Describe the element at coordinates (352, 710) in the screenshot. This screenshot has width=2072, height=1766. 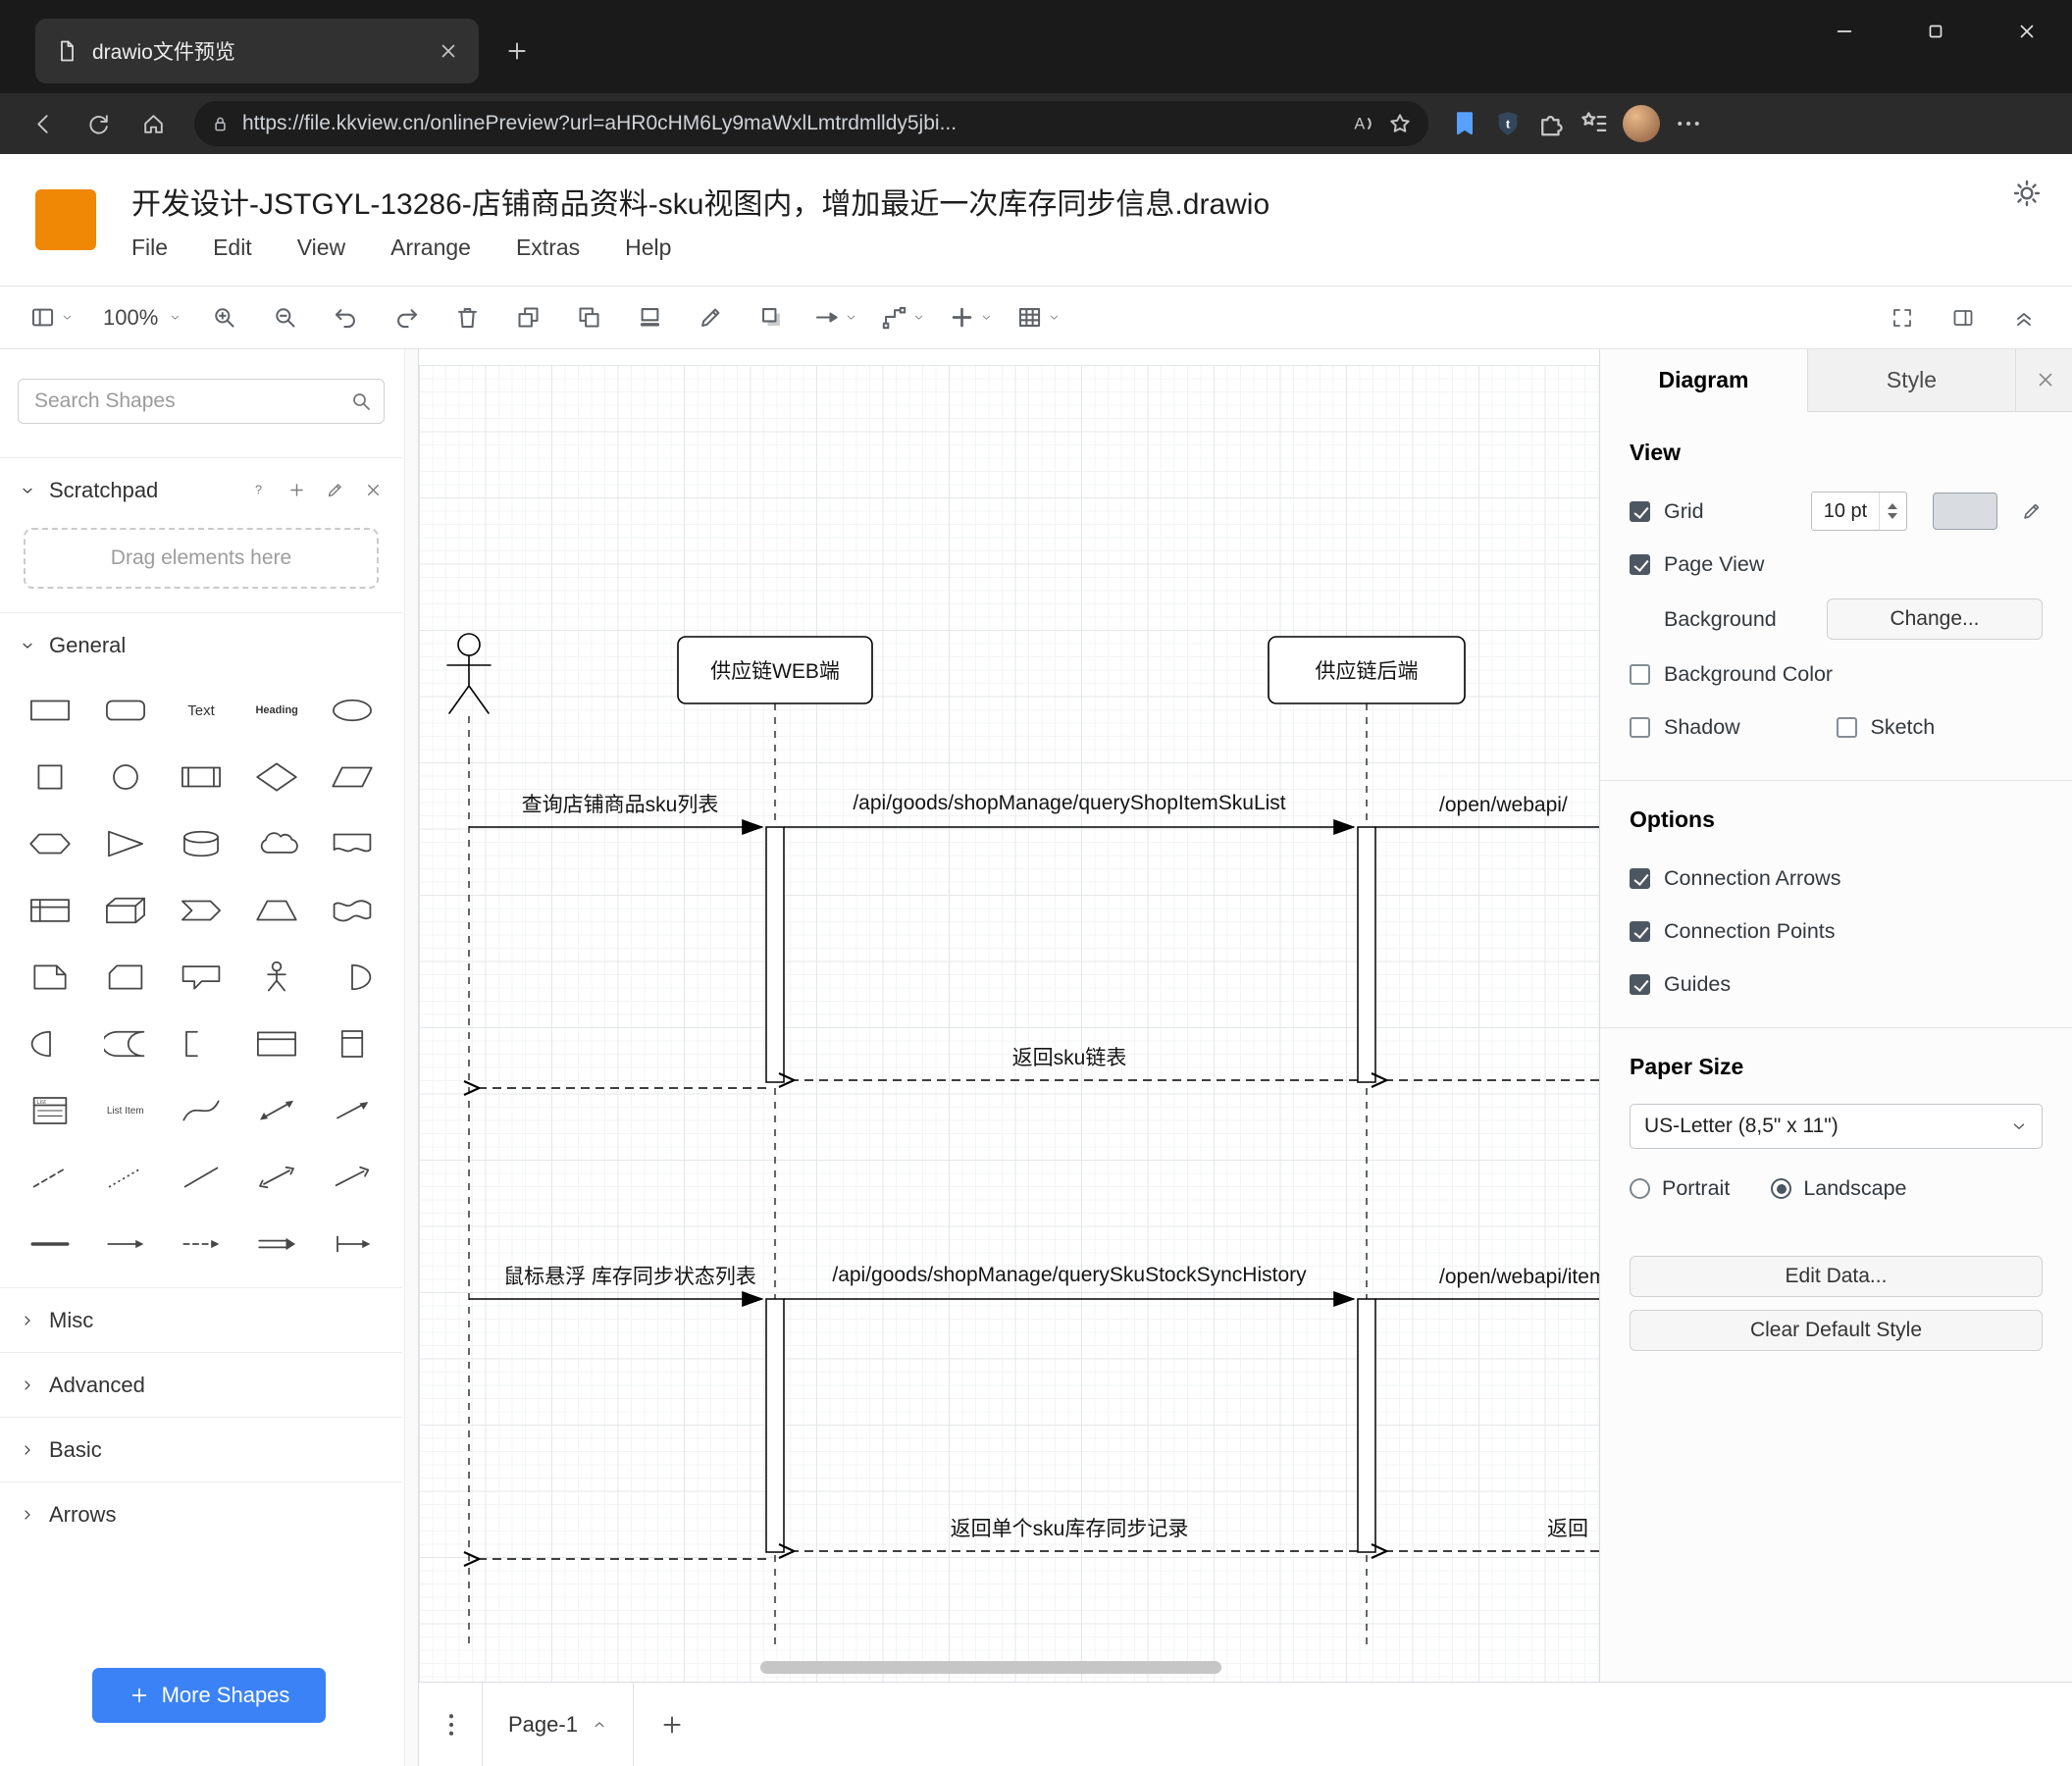
I see `shape-ellipse` at that location.